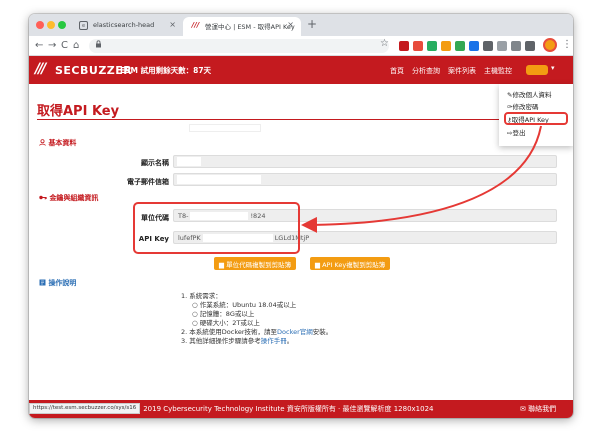 Image resolution: width=600 pixels, height=448 pixels. I want to click on contact-label: 聯絡我們, so click(542, 409).